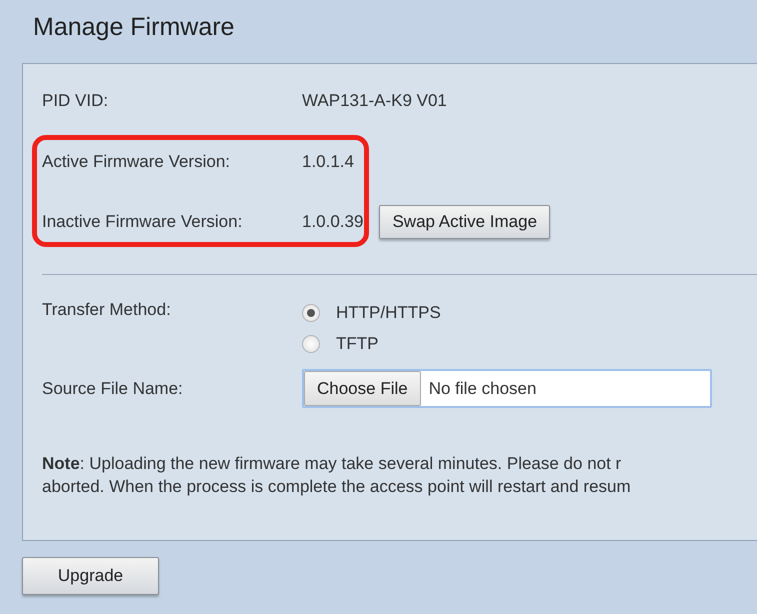  I want to click on note-text: aborted. When the process is complete the access point will restart and resum, so click(337, 487).